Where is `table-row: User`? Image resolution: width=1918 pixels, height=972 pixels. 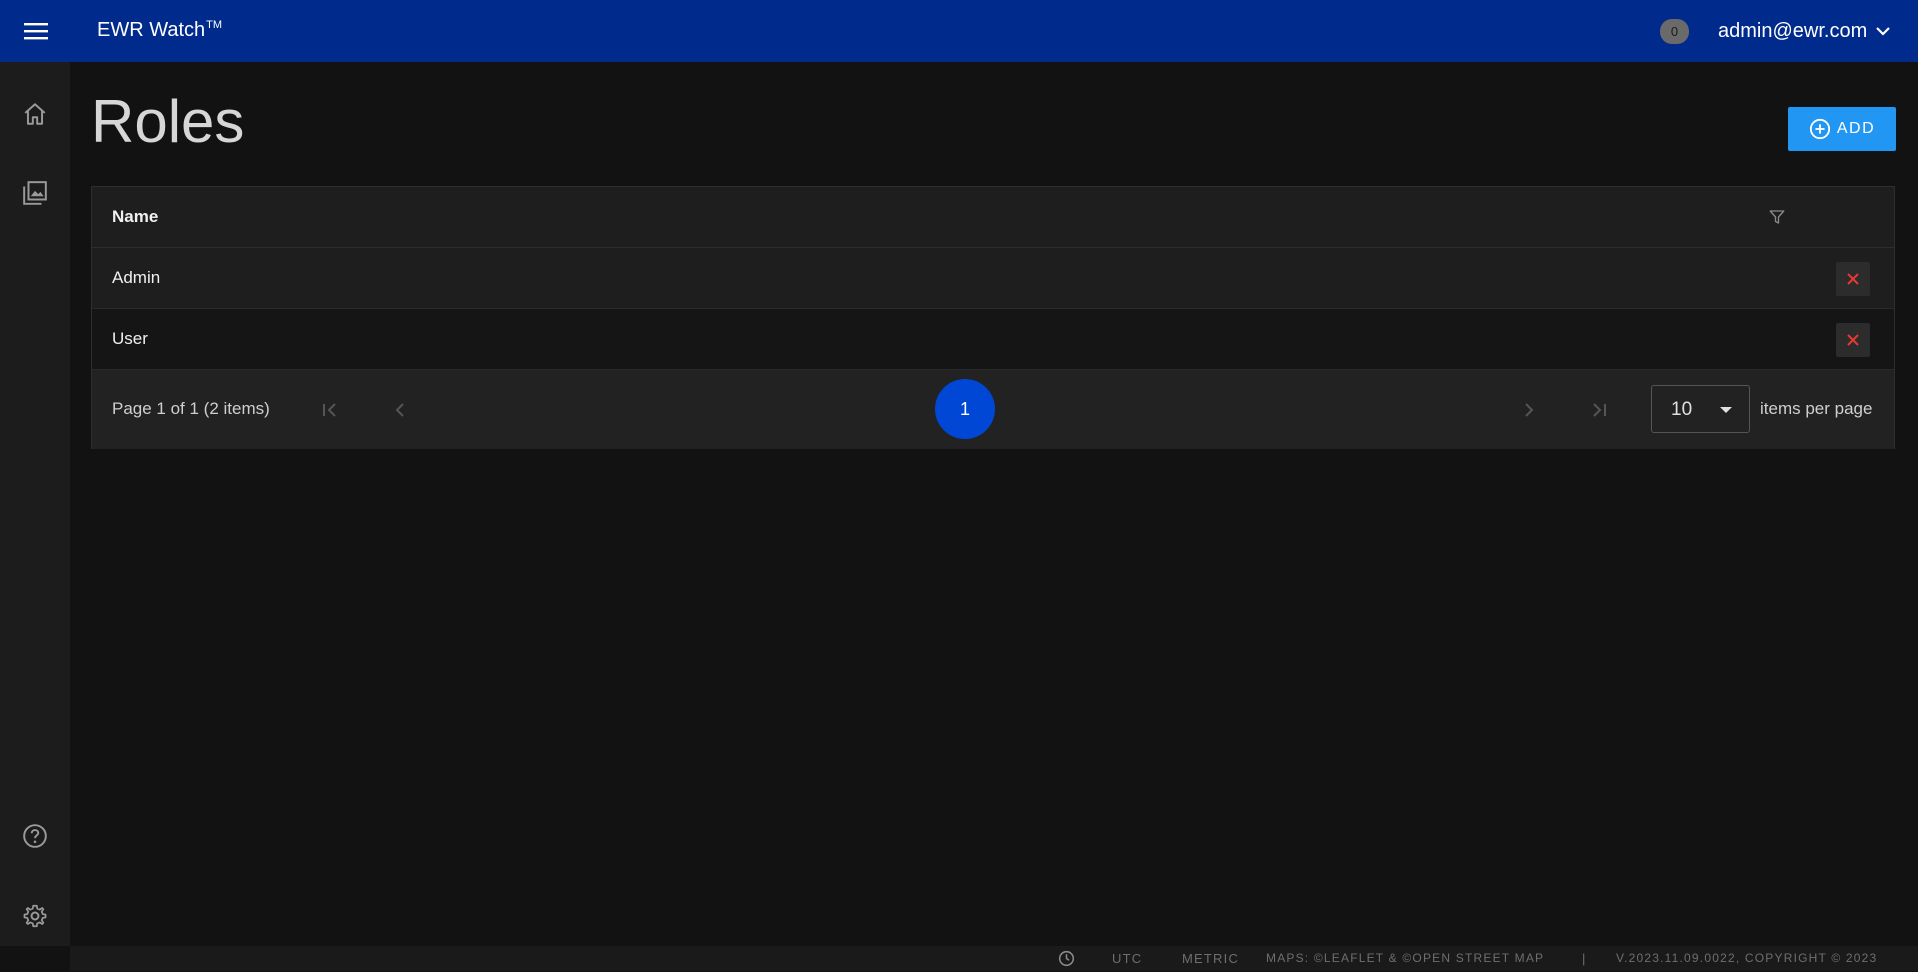
table-row: User is located at coordinates (993, 339).